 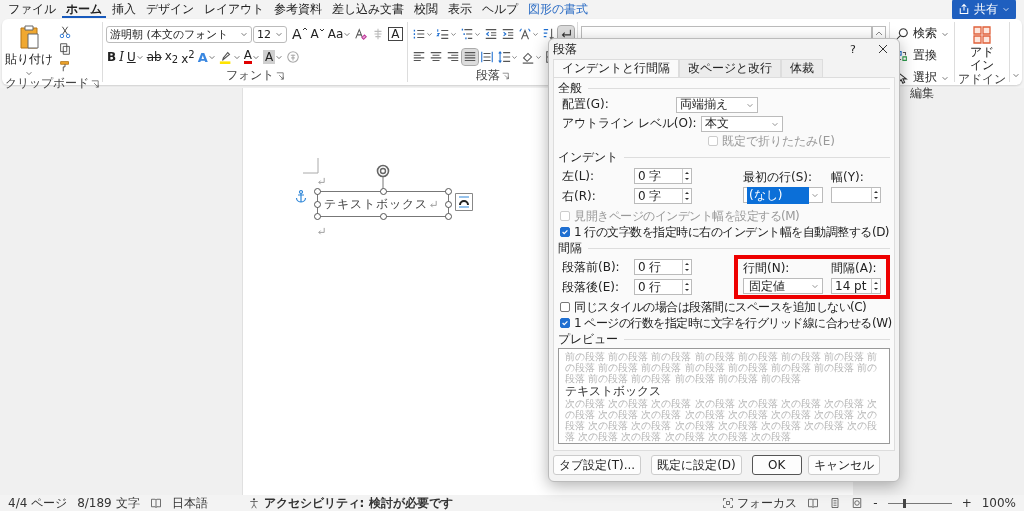 I want to click on outline-level-dropdown: 本文, so click(x=741, y=123).